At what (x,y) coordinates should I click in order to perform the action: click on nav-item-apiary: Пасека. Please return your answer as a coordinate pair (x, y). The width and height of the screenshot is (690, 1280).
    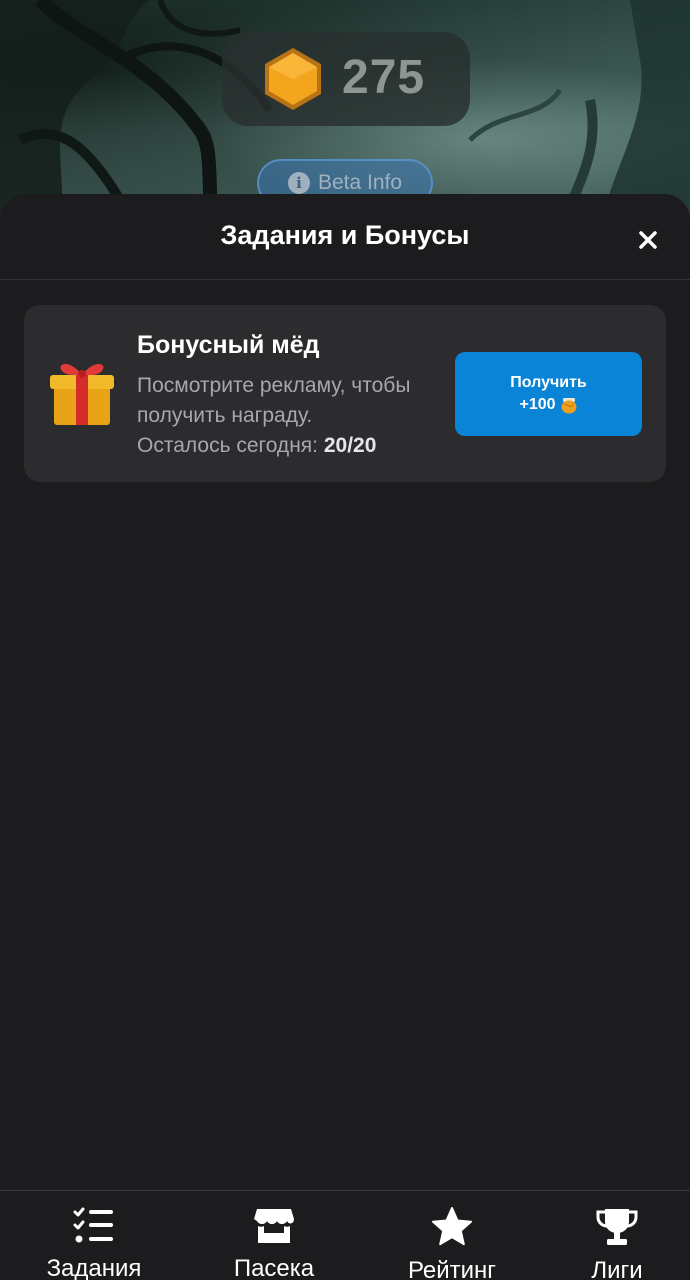
    Looking at the image, I should click on (274, 1235).